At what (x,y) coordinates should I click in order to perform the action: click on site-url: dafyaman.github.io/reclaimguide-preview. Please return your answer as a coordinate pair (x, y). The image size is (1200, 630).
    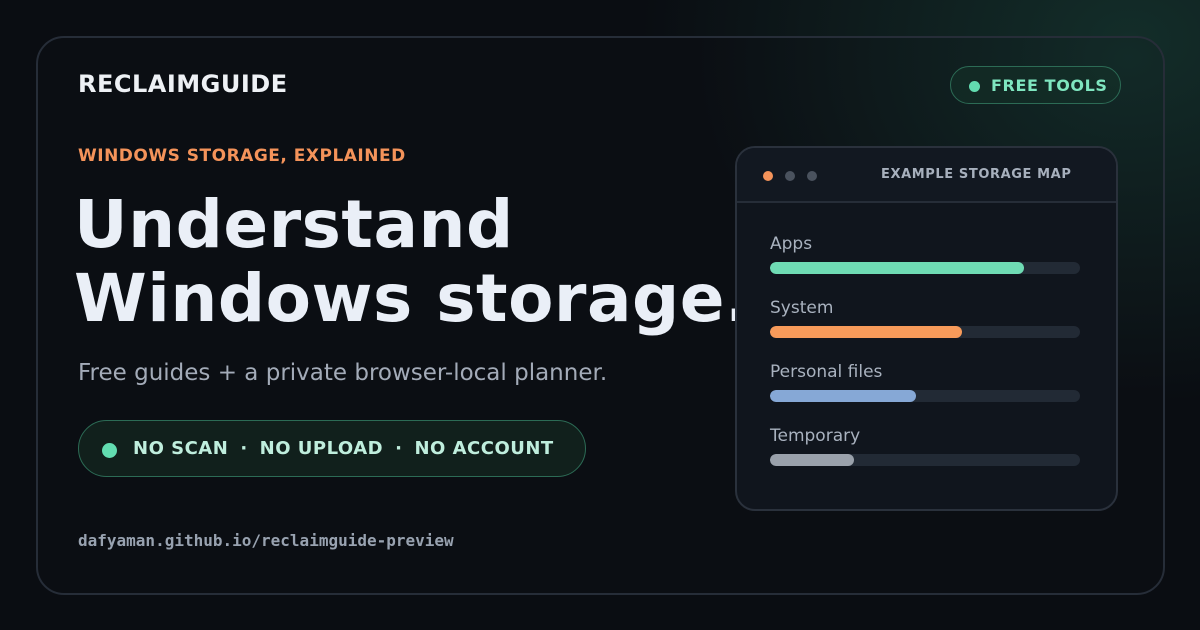
    Looking at the image, I should click on (266, 540).